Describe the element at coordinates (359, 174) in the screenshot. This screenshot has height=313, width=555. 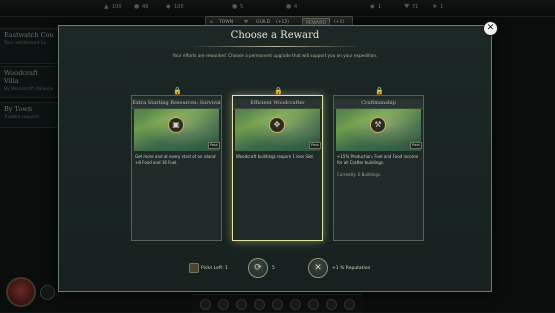
I see `card-note: Currently: 0 Buildings.` at that location.